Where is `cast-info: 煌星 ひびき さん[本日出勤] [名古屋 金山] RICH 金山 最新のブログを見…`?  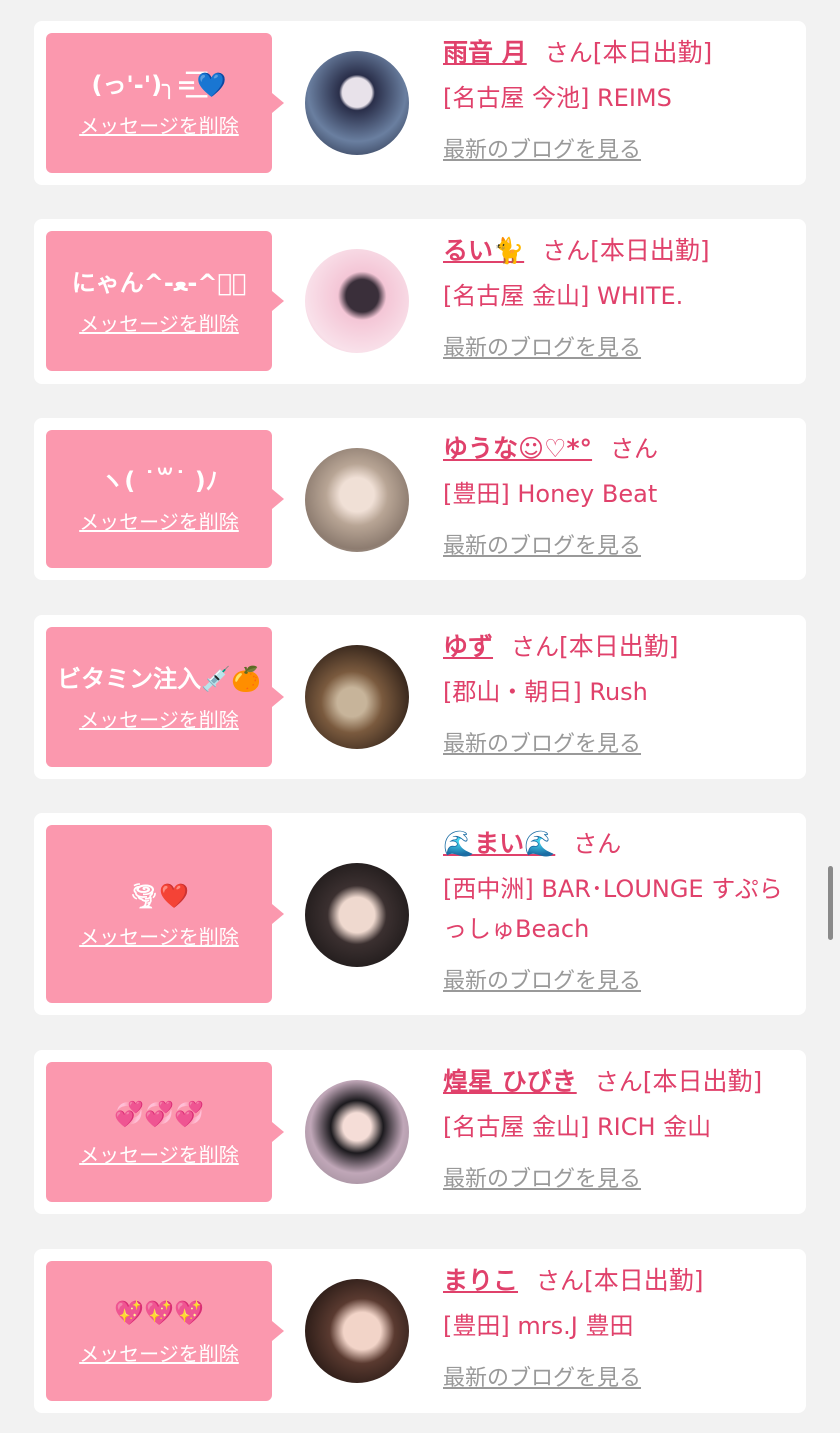 cast-info: 煌星 ひびき さん[本日出勤] [名古屋 金山] RICH 金山 最新のブログを見… is located at coordinates (617, 1129).